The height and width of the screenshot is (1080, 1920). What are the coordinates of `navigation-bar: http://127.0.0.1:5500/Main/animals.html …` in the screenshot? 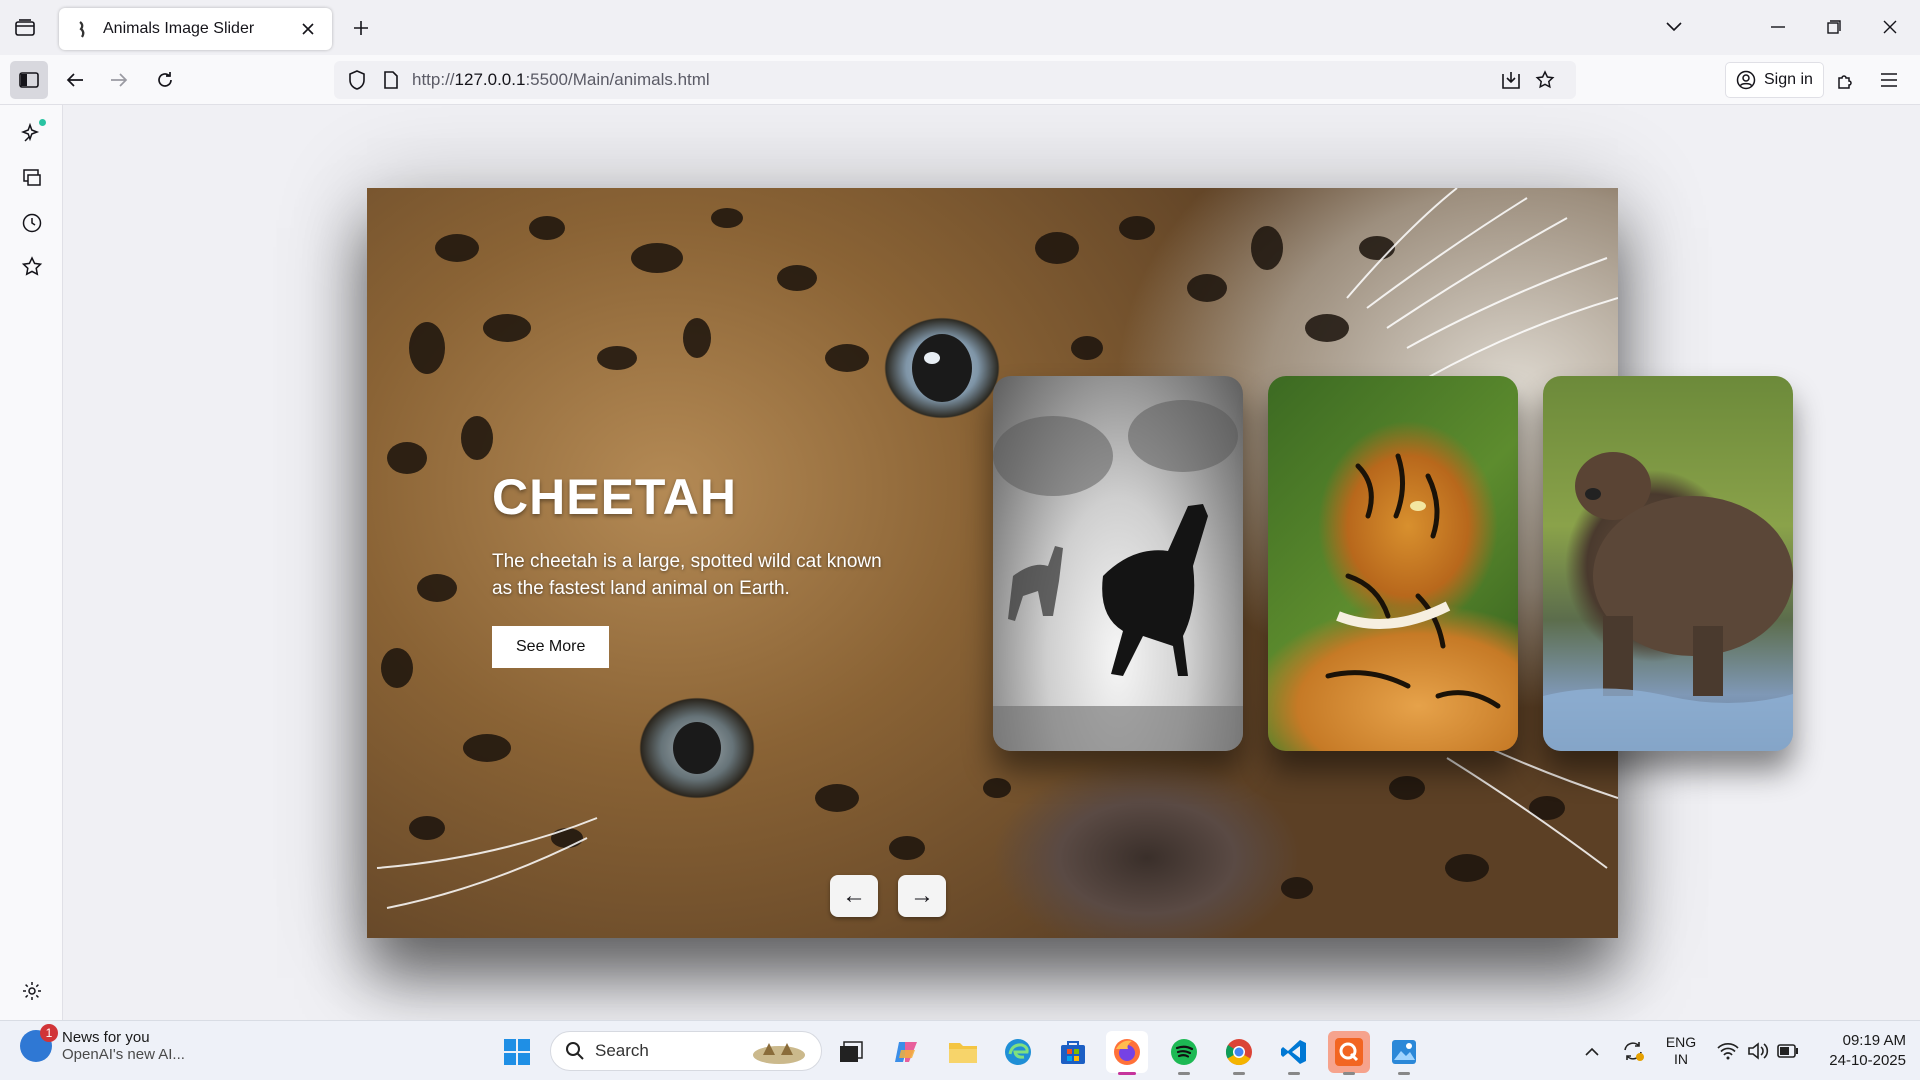 It's located at (960, 80).